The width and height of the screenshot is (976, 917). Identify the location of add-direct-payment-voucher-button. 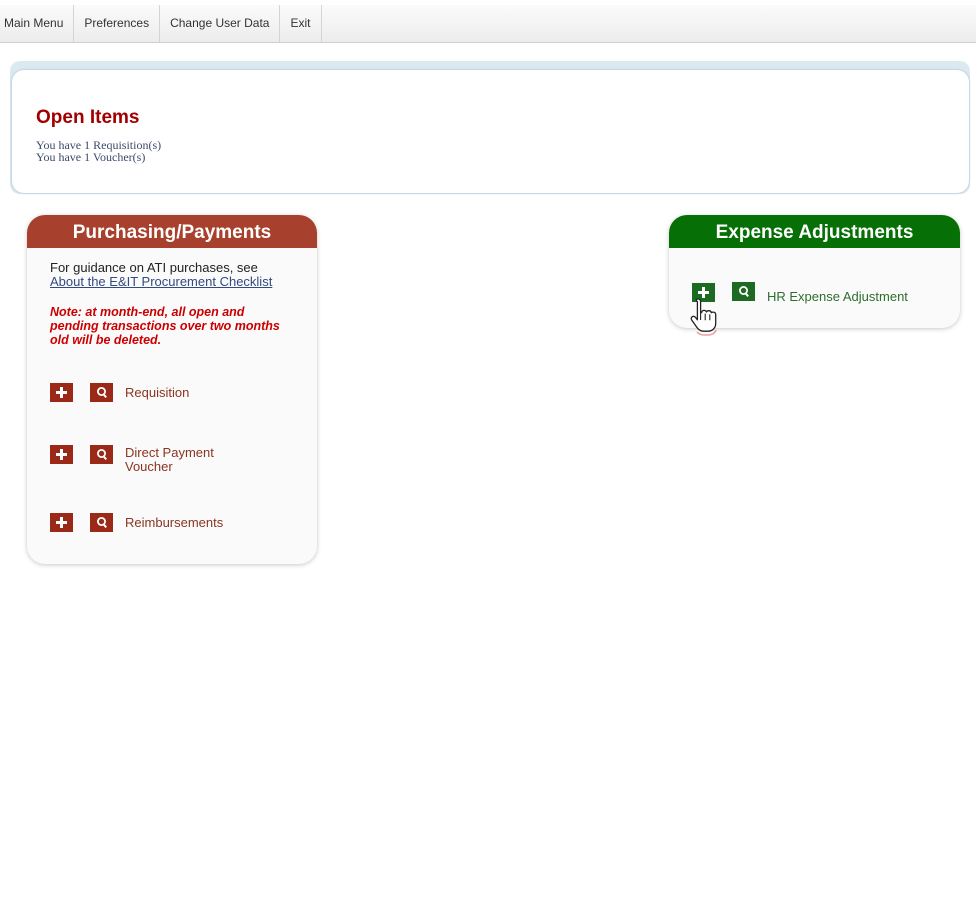
(61, 454).